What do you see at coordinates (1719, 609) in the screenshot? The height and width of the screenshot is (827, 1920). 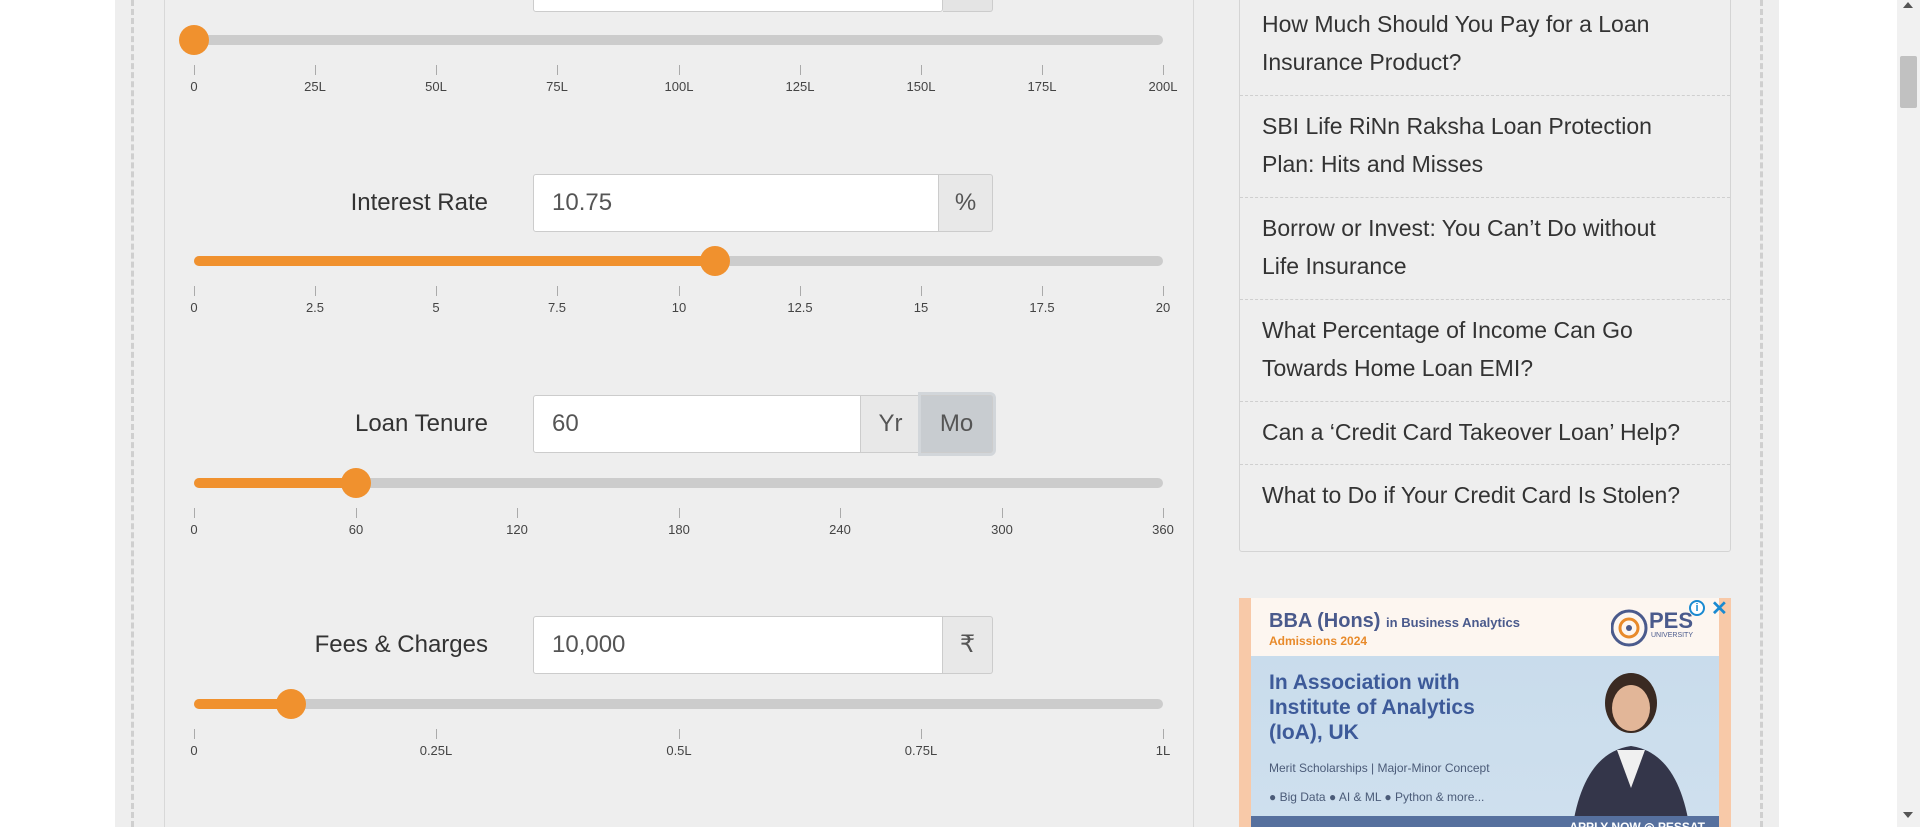 I see `ad-close-icon: ✕` at bounding box center [1719, 609].